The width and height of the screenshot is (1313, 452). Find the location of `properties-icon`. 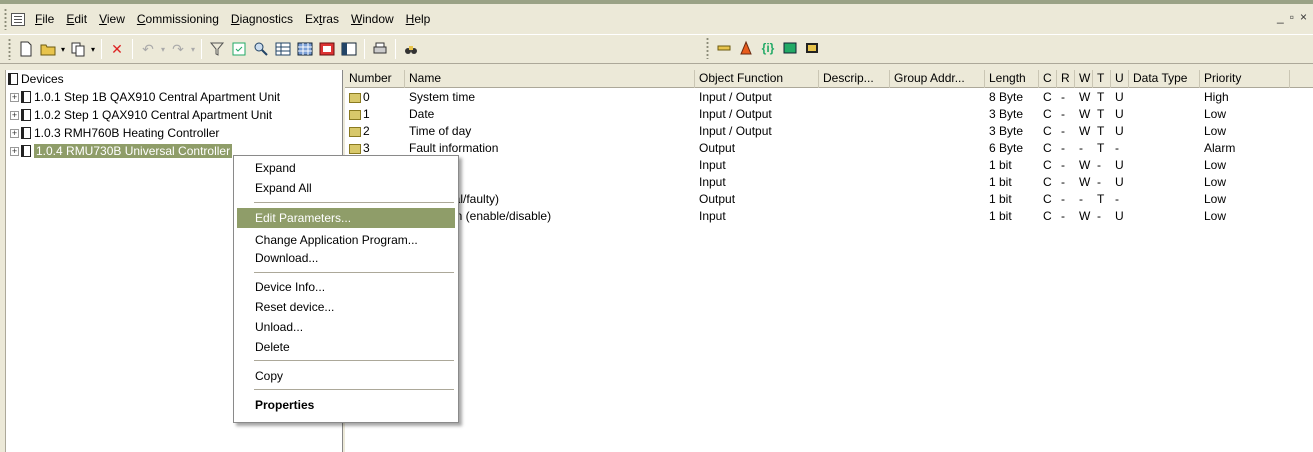

properties-icon is located at coordinates (239, 49).